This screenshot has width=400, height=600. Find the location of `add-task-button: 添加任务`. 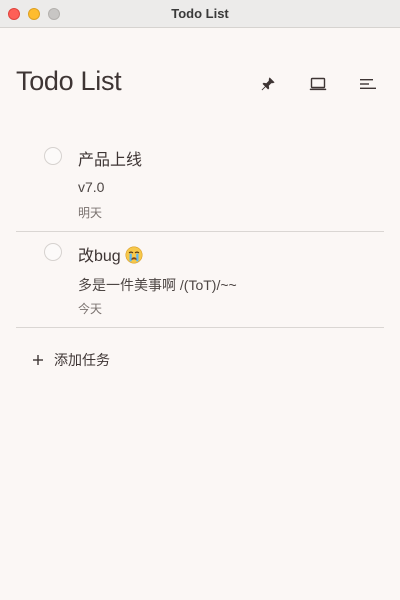

add-task-button: 添加任务 is located at coordinates (90, 360).